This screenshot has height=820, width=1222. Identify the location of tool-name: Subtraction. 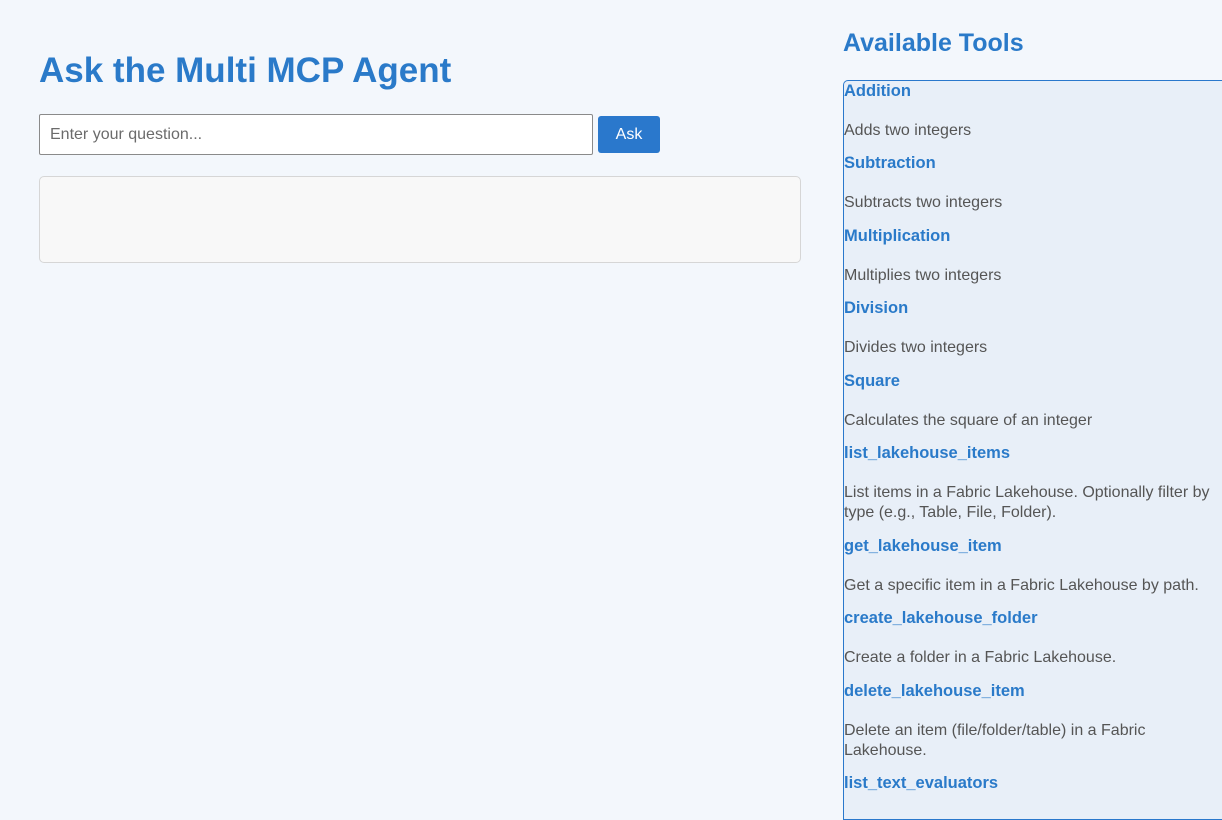
(890, 163).